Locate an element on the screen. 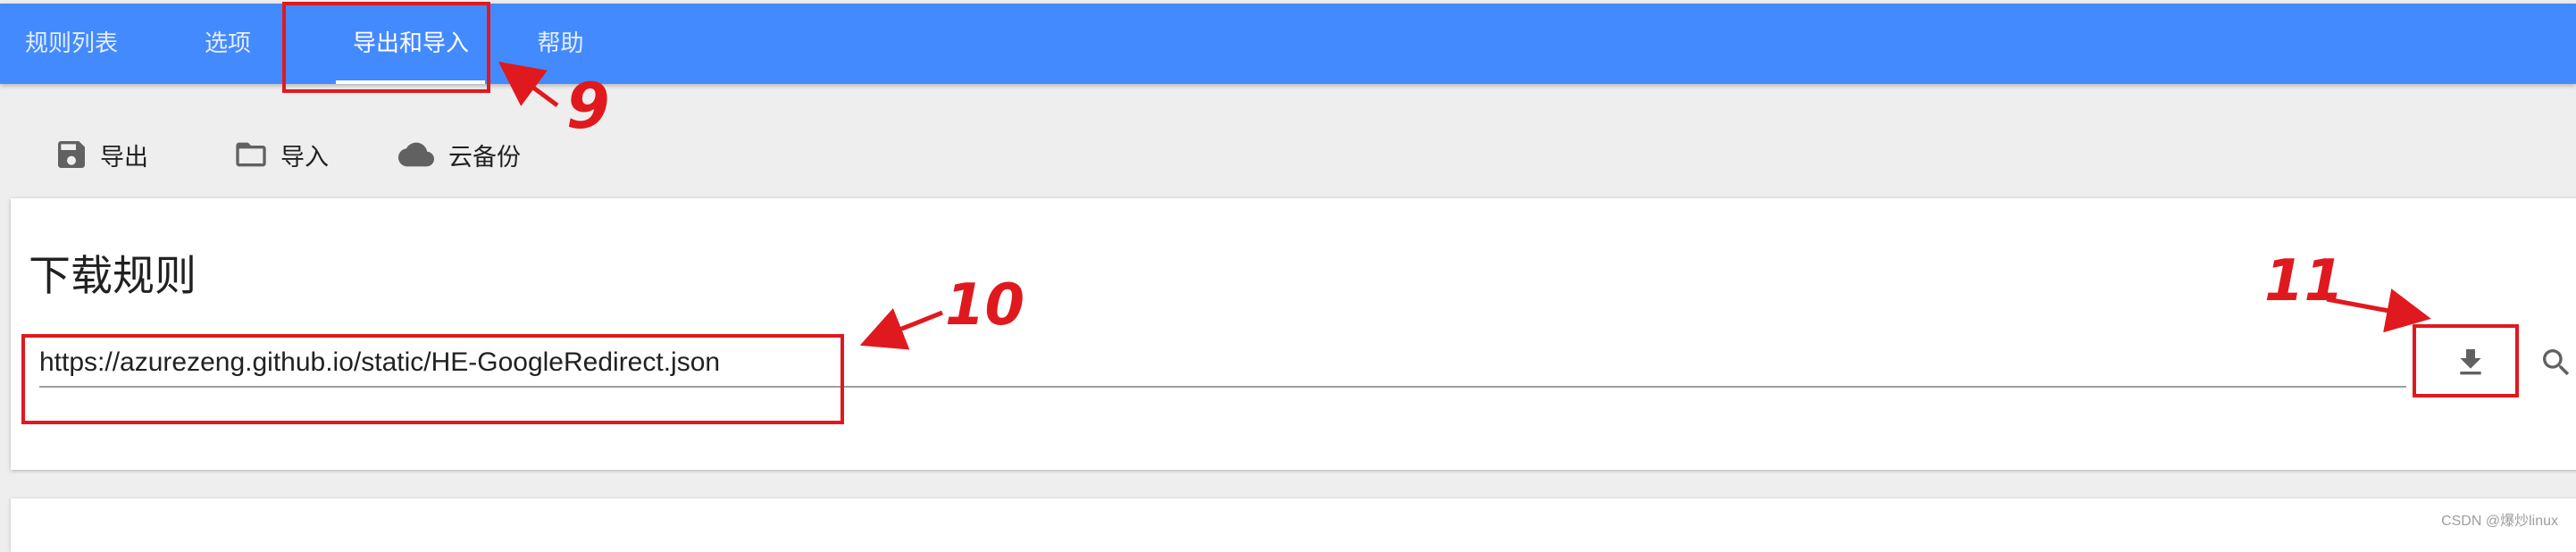  arrow-to-url is located at coordinates (901, 329).